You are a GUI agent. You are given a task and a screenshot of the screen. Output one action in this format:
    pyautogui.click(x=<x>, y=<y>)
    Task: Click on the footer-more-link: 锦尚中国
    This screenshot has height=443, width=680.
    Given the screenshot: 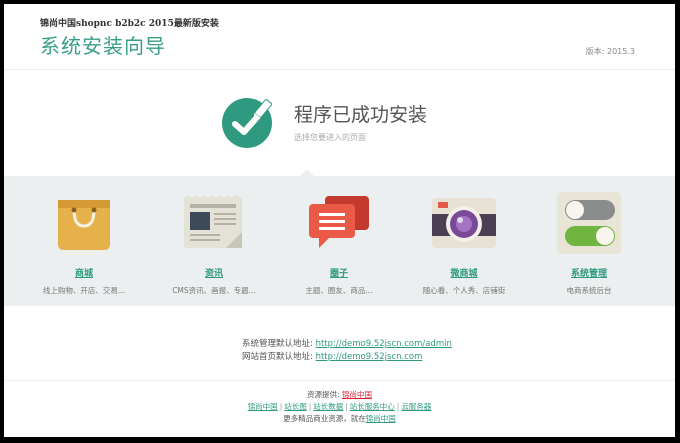 What is the action you would take?
    pyautogui.click(x=381, y=418)
    